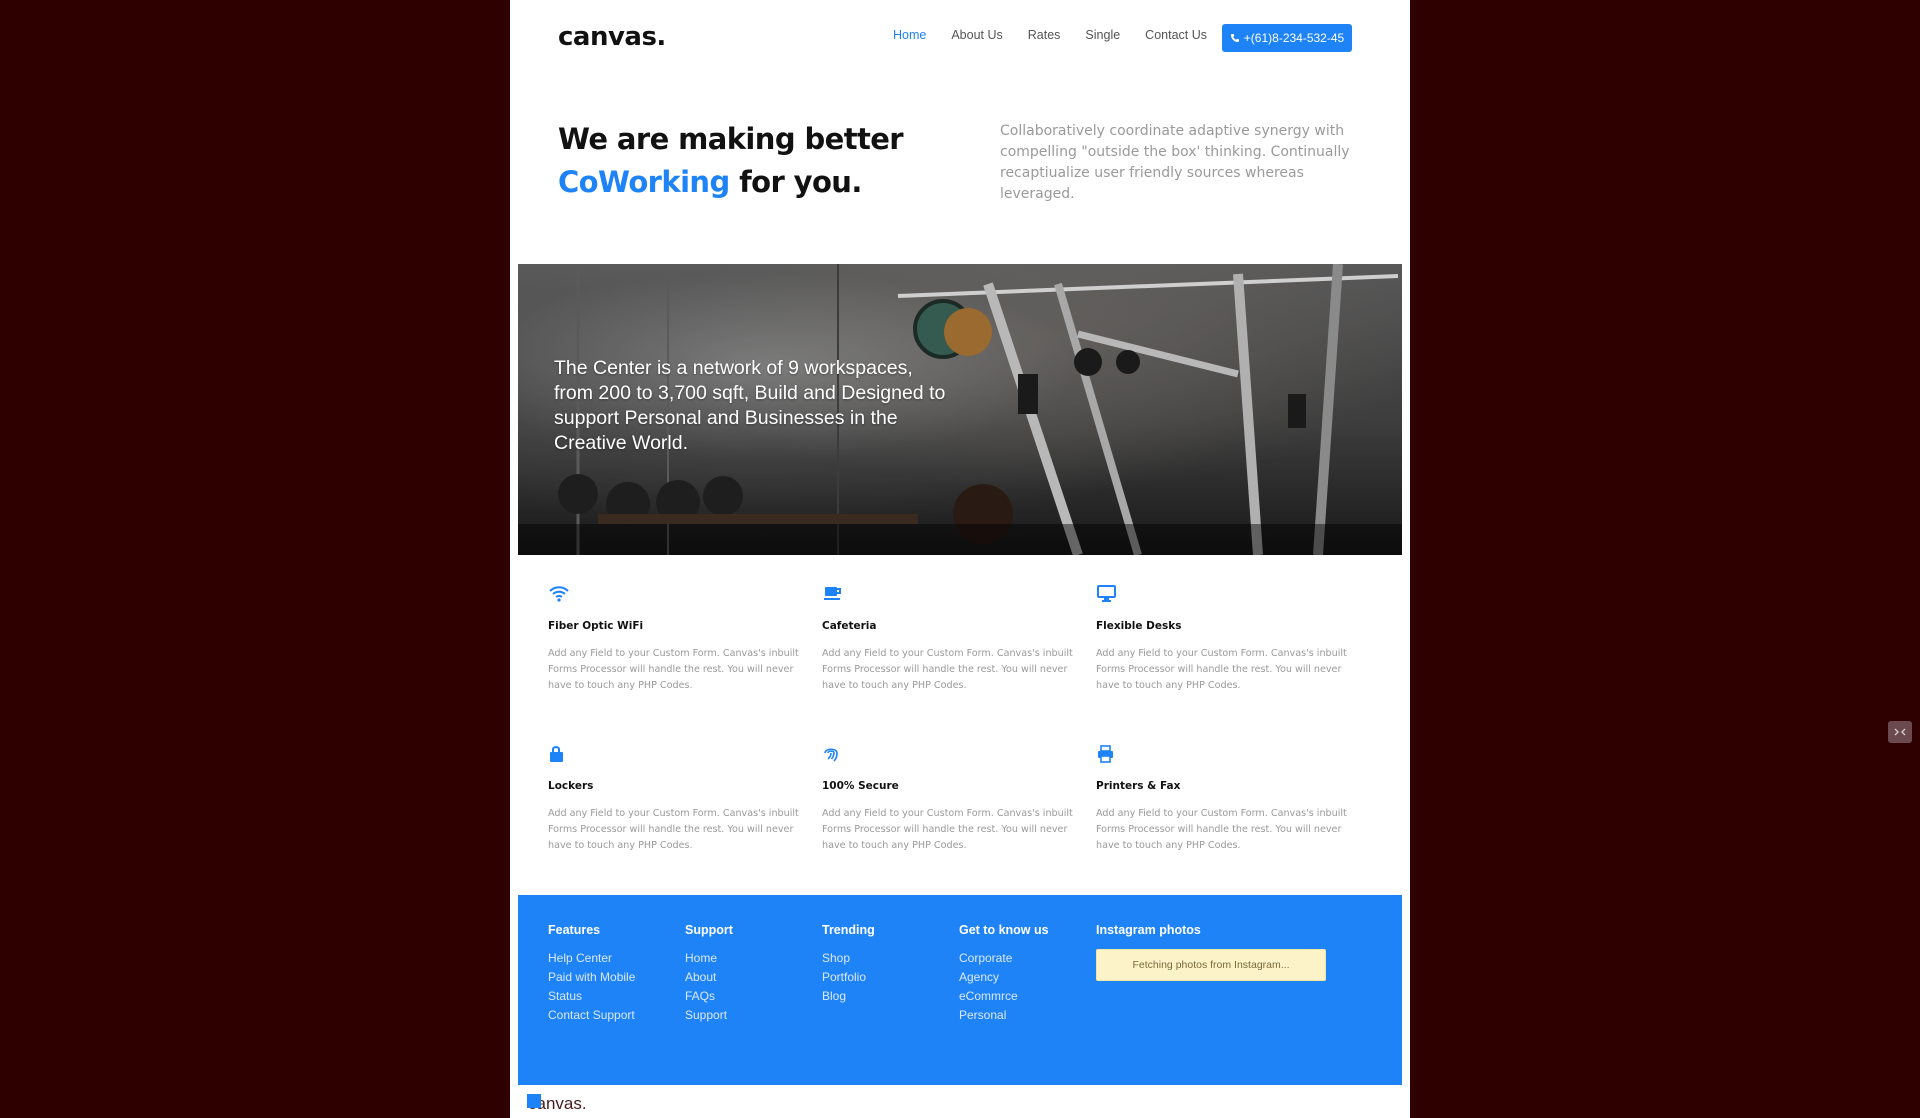 The height and width of the screenshot is (1118, 1920). What do you see at coordinates (1004, 1015) in the screenshot?
I see `footer-link: Personal` at bounding box center [1004, 1015].